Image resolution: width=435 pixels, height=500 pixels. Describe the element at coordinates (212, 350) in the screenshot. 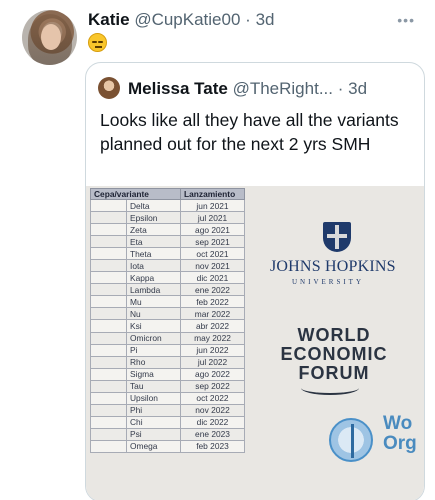

I see `table-cell-launch: jun 2022` at that location.